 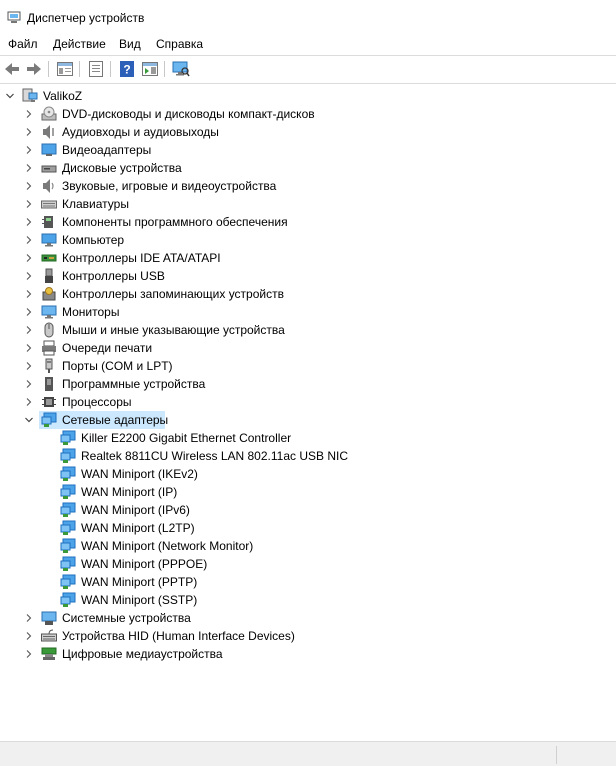 What do you see at coordinates (308, 654) in the screenshot?
I see `tree-category: Цифровые медиаустройства` at bounding box center [308, 654].